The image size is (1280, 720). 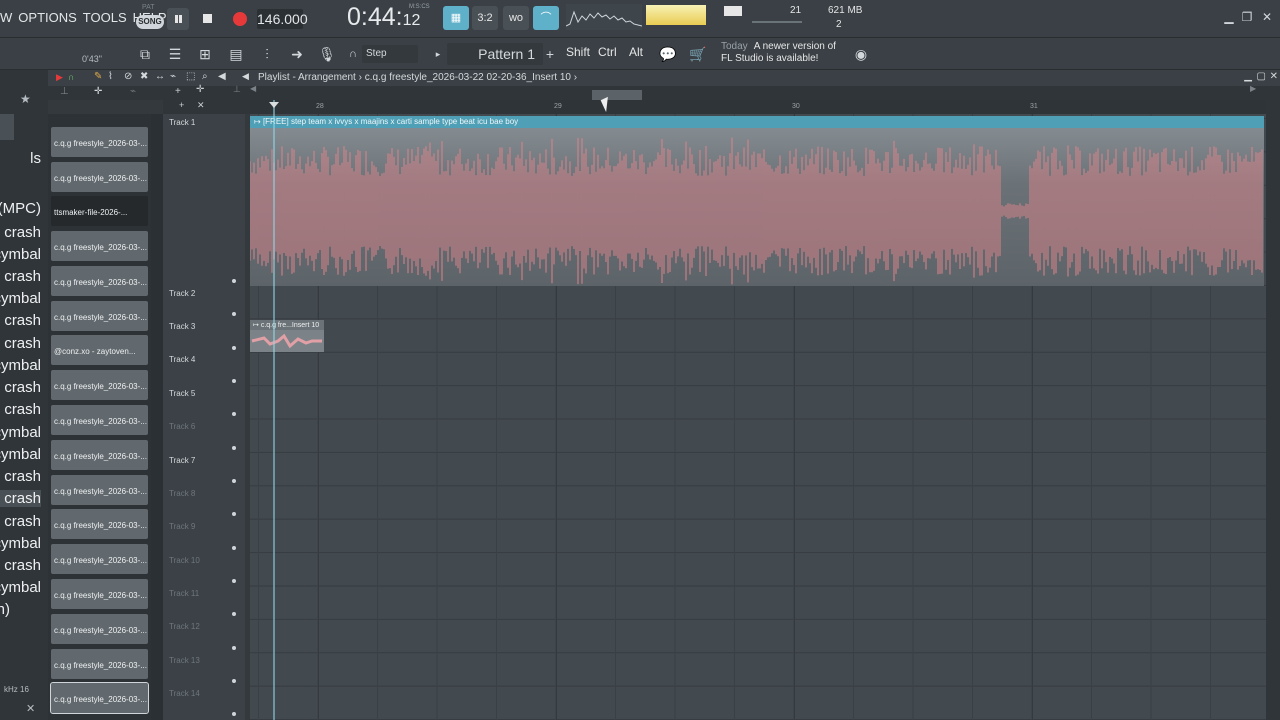 I want to click on vertical-scrollbar, so click(x=1273, y=410).